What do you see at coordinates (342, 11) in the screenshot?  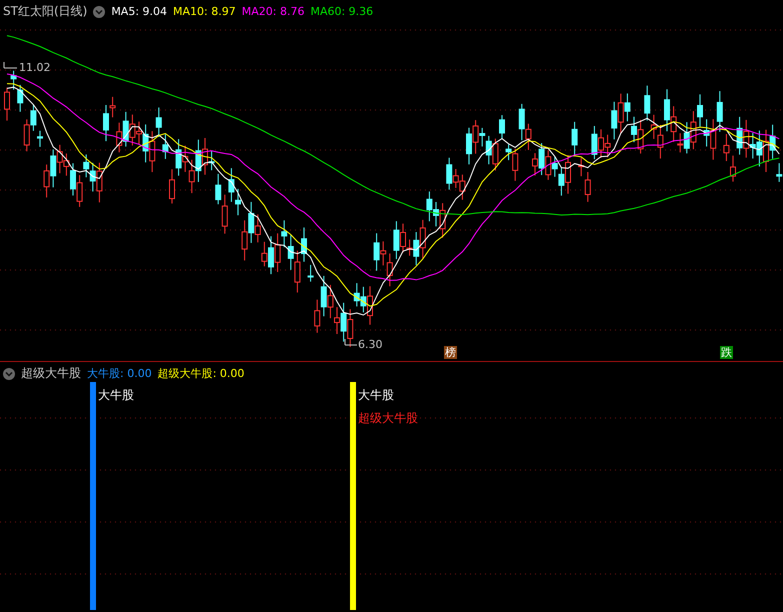 I see `ma-indicator: MA60: 9.36` at bounding box center [342, 11].